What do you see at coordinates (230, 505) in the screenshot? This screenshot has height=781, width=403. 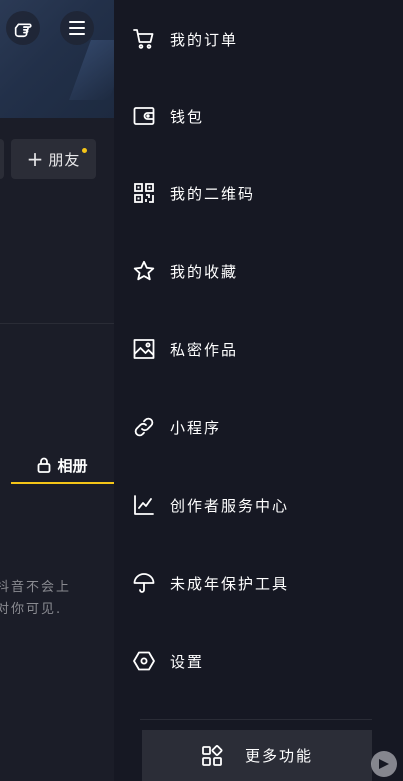 I see `menu-item-label: 创作者服务中心` at bounding box center [230, 505].